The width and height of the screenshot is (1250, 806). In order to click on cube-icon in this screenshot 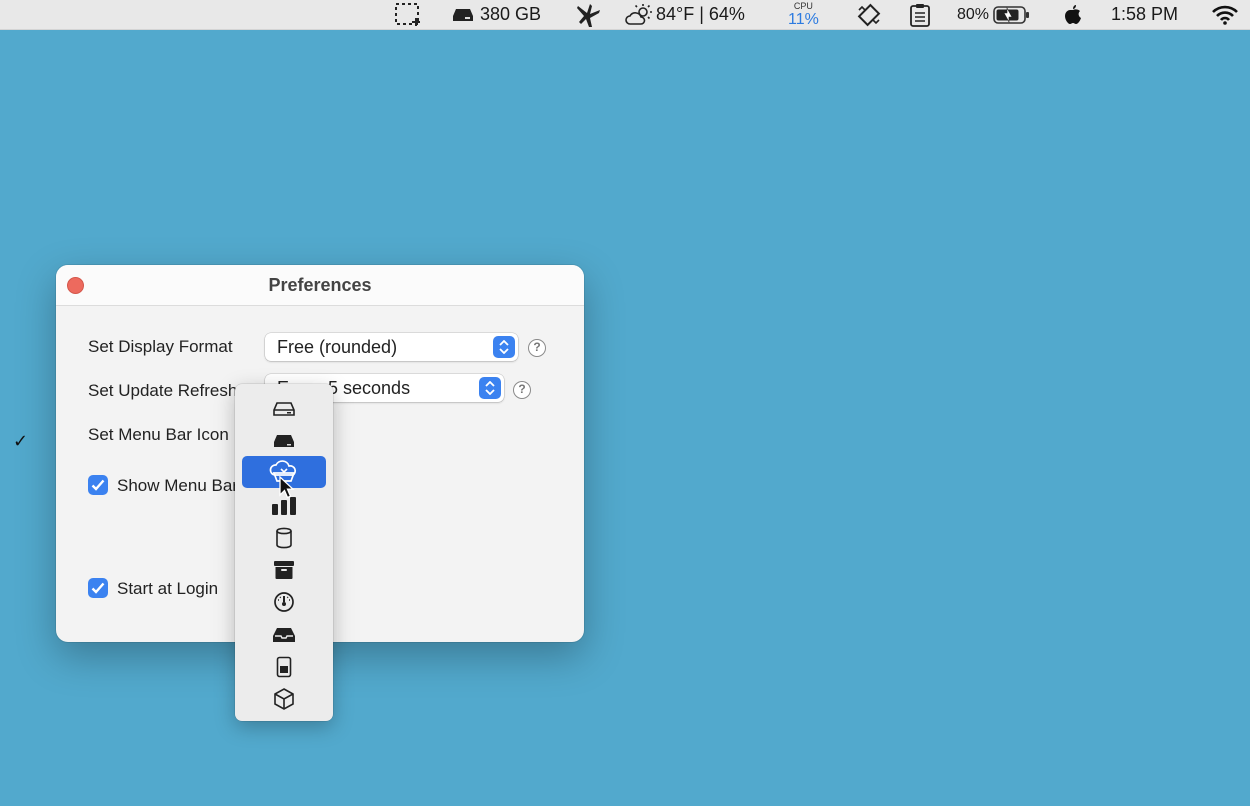, I will do `click(284, 699)`.